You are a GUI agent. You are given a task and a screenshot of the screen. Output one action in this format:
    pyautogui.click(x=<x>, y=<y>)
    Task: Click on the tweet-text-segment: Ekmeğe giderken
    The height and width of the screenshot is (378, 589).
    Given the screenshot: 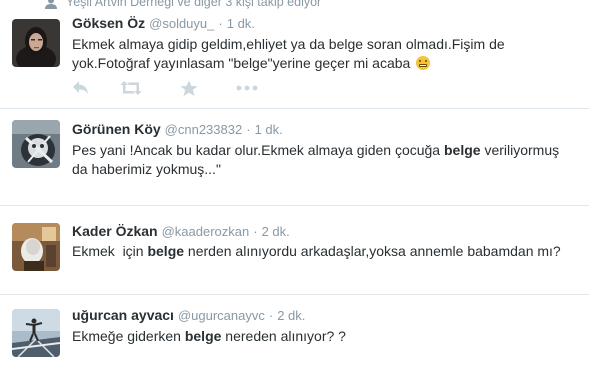 What is the action you would take?
    pyautogui.click(x=128, y=336)
    